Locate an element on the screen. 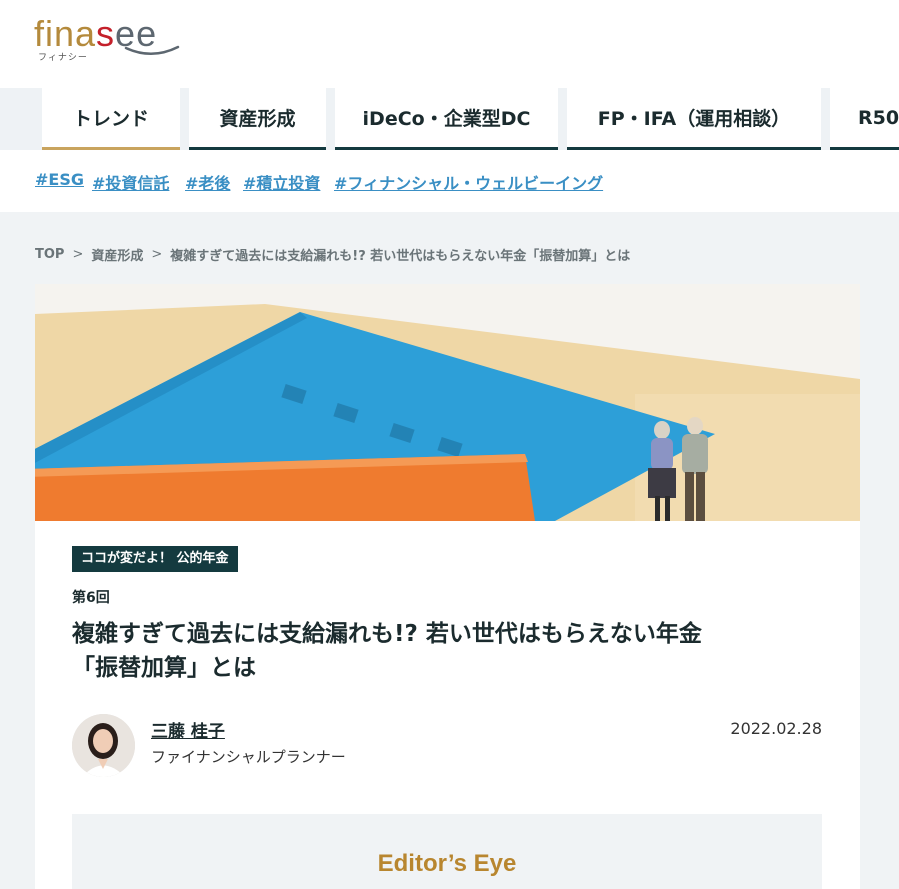 The height and width of the screenshot is (889, 899). editors-eye-box: Editor’s Eye is located at coordinates (447, 851).